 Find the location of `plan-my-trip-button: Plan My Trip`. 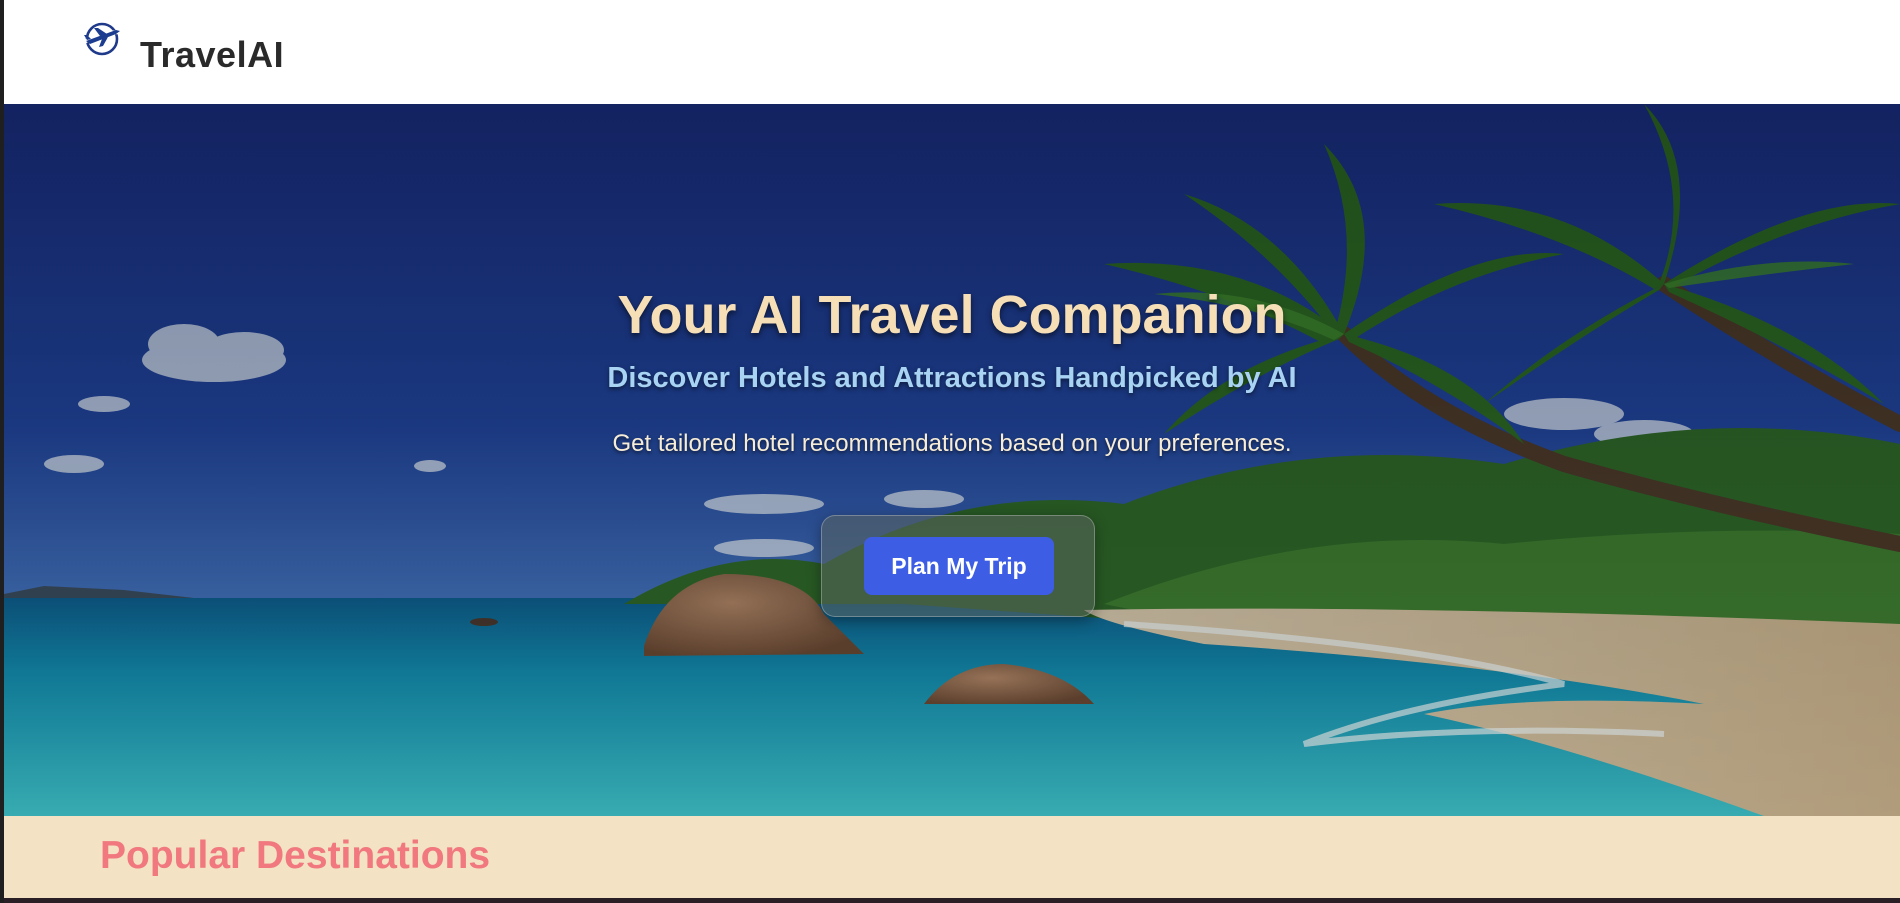

plan-my-trip-button: Plan My Trip is located at coordinates (959, 566).